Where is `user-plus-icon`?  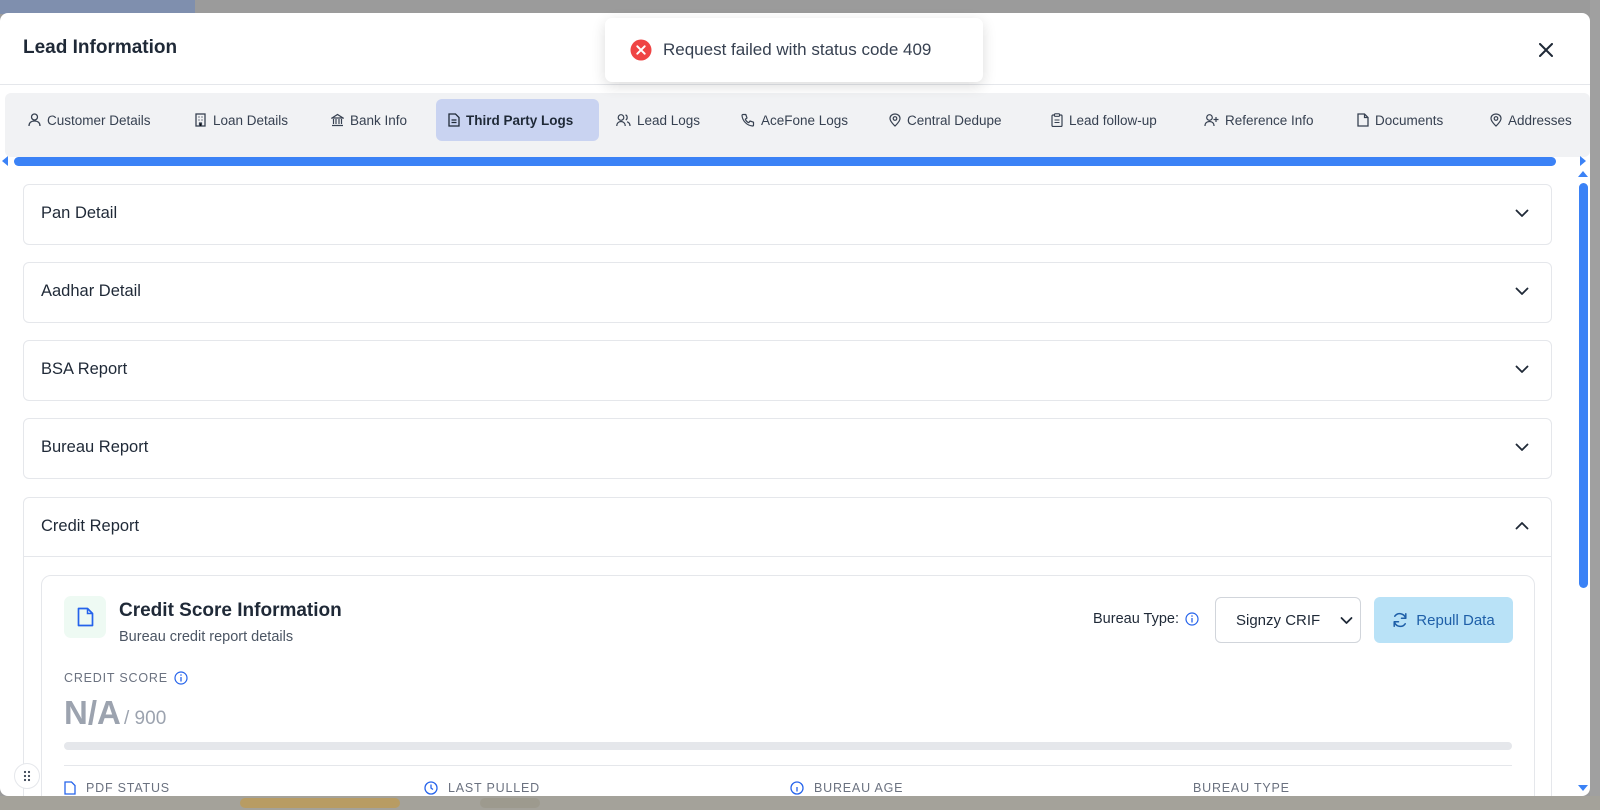 user-plus-icon is located at coordinates (1211, 120).